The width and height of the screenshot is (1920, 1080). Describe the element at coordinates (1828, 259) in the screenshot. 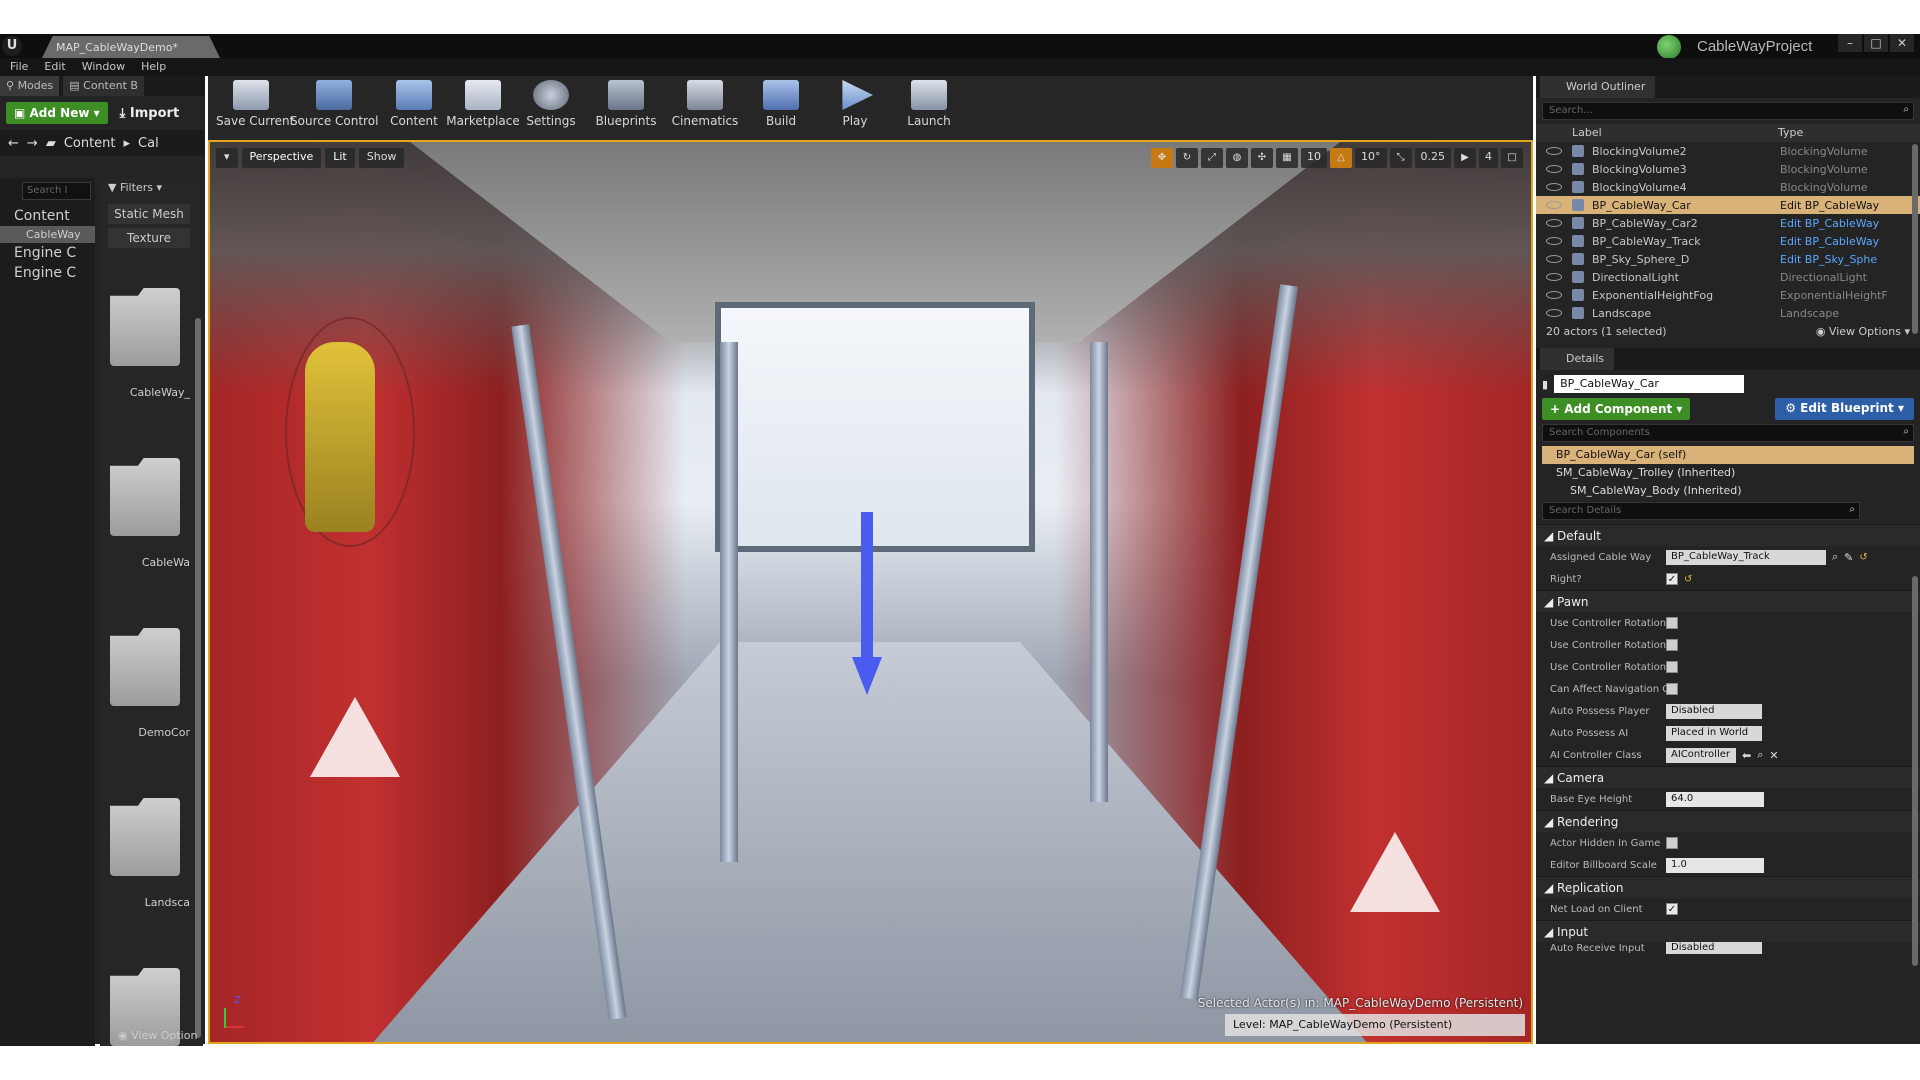

I see `edit-blueprint-link: Edit BP_Sky_Sphe` at that location.